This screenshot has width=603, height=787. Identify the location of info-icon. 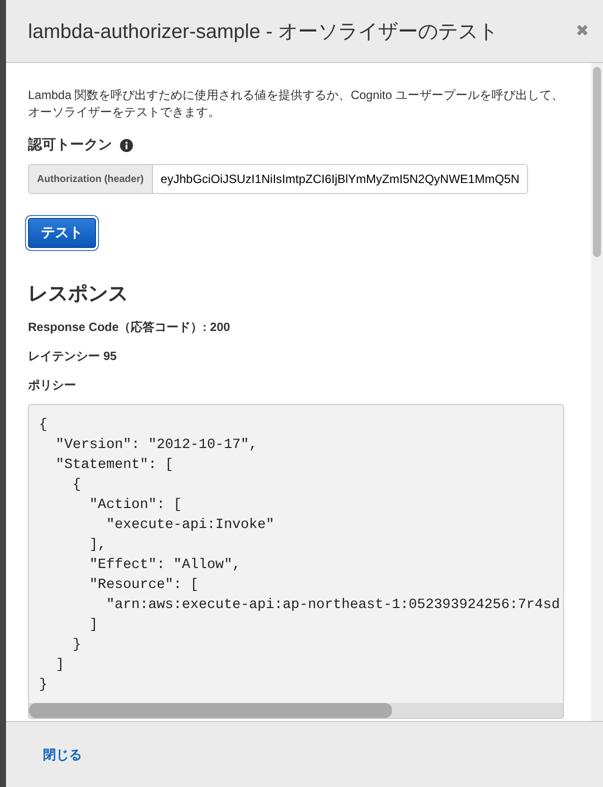
(126, 145).